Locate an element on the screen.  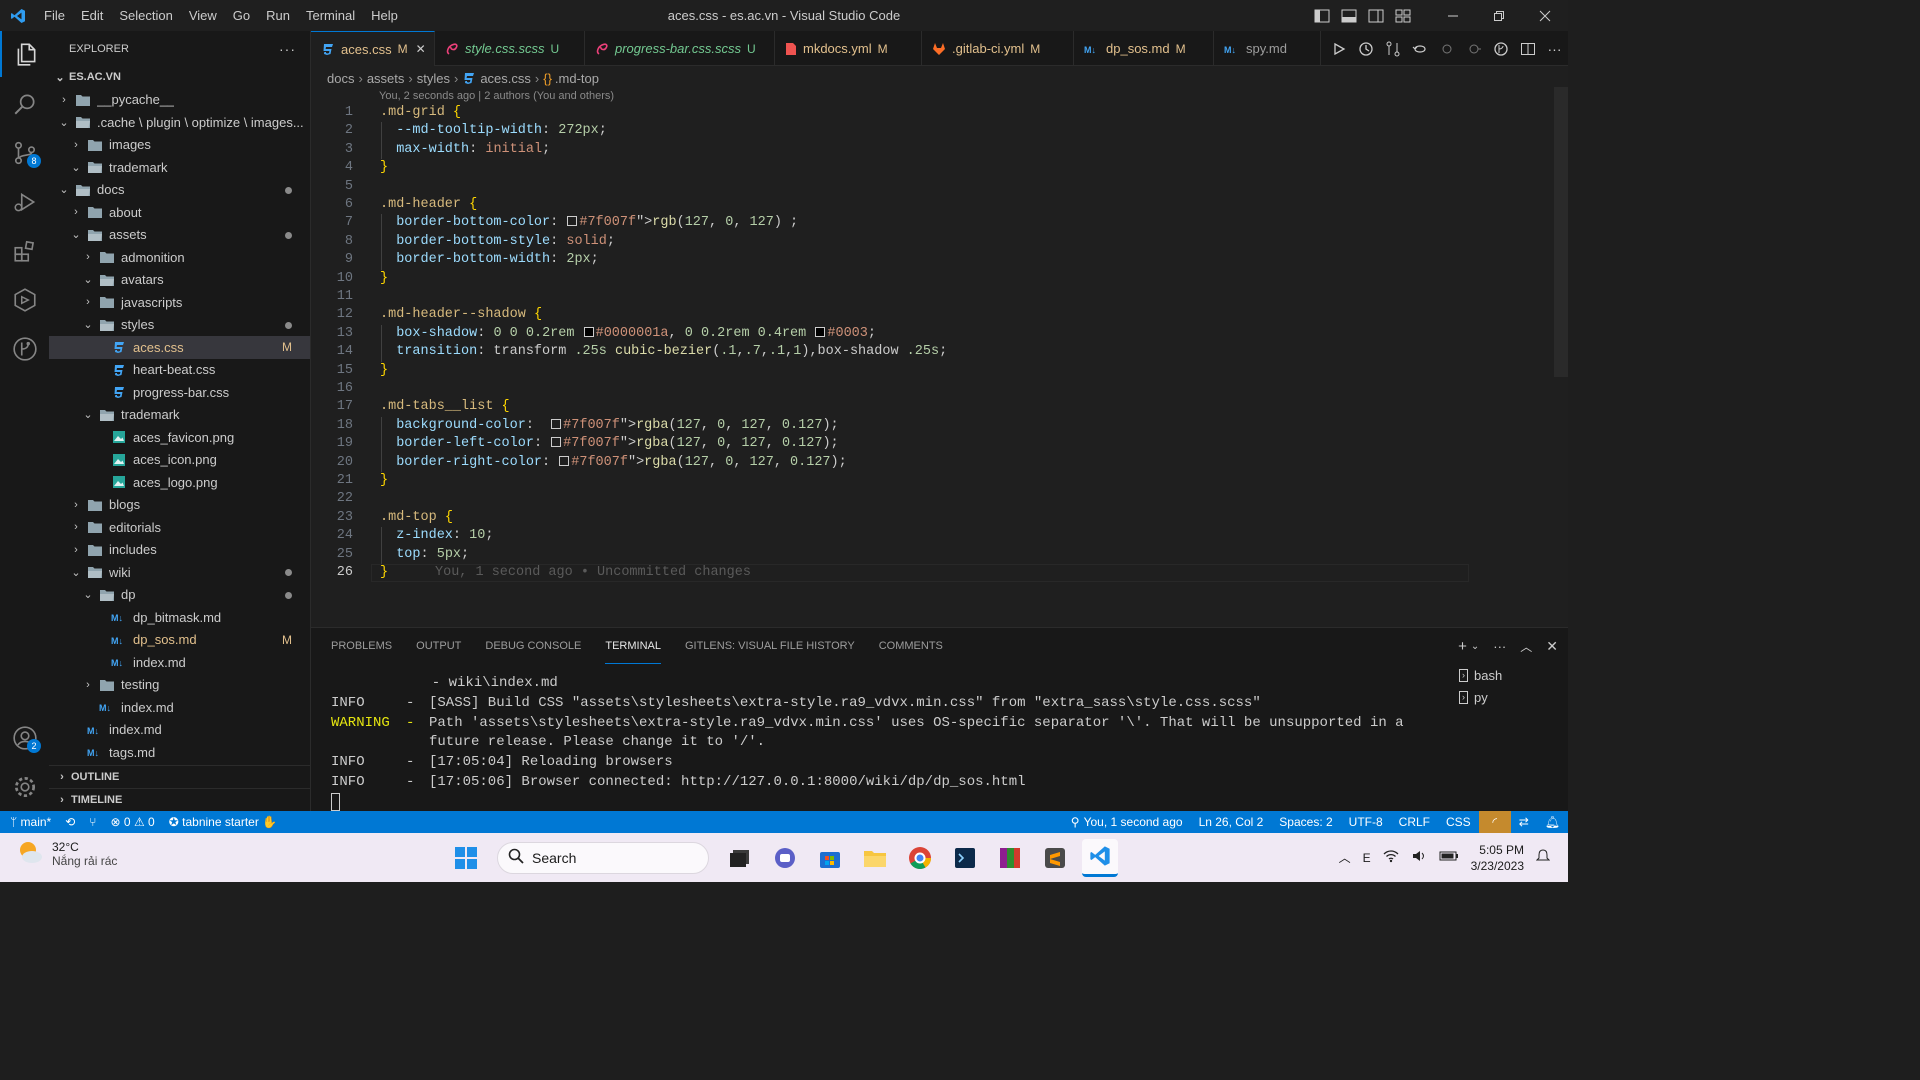
battery-icon is located at coordinates (1449, 857).